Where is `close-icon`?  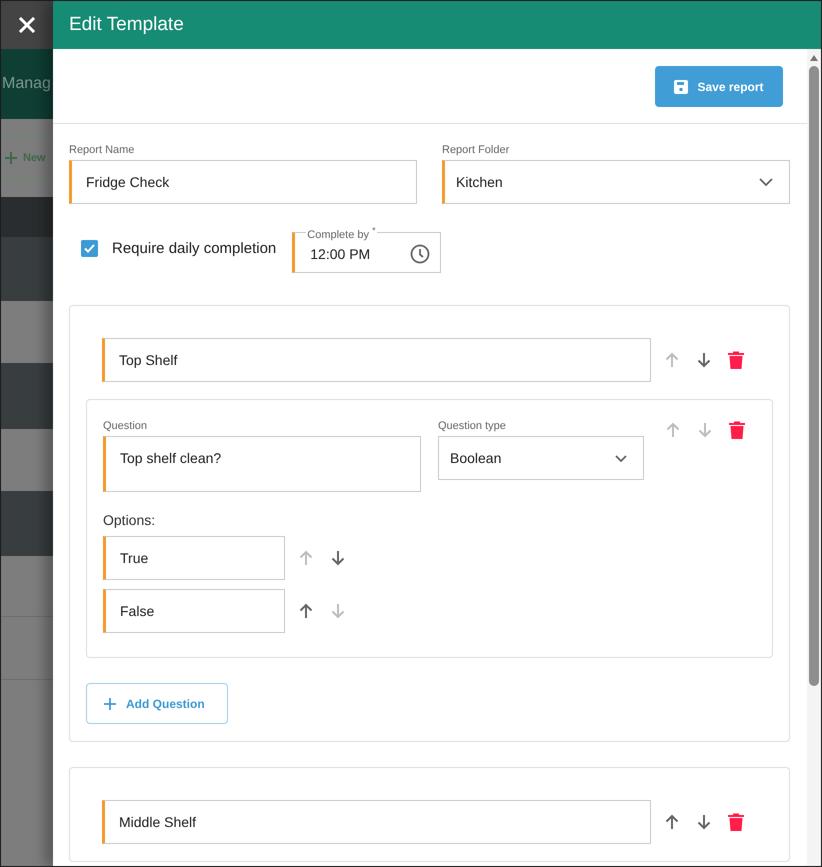
close-icon is located at coordinates (27, 25).